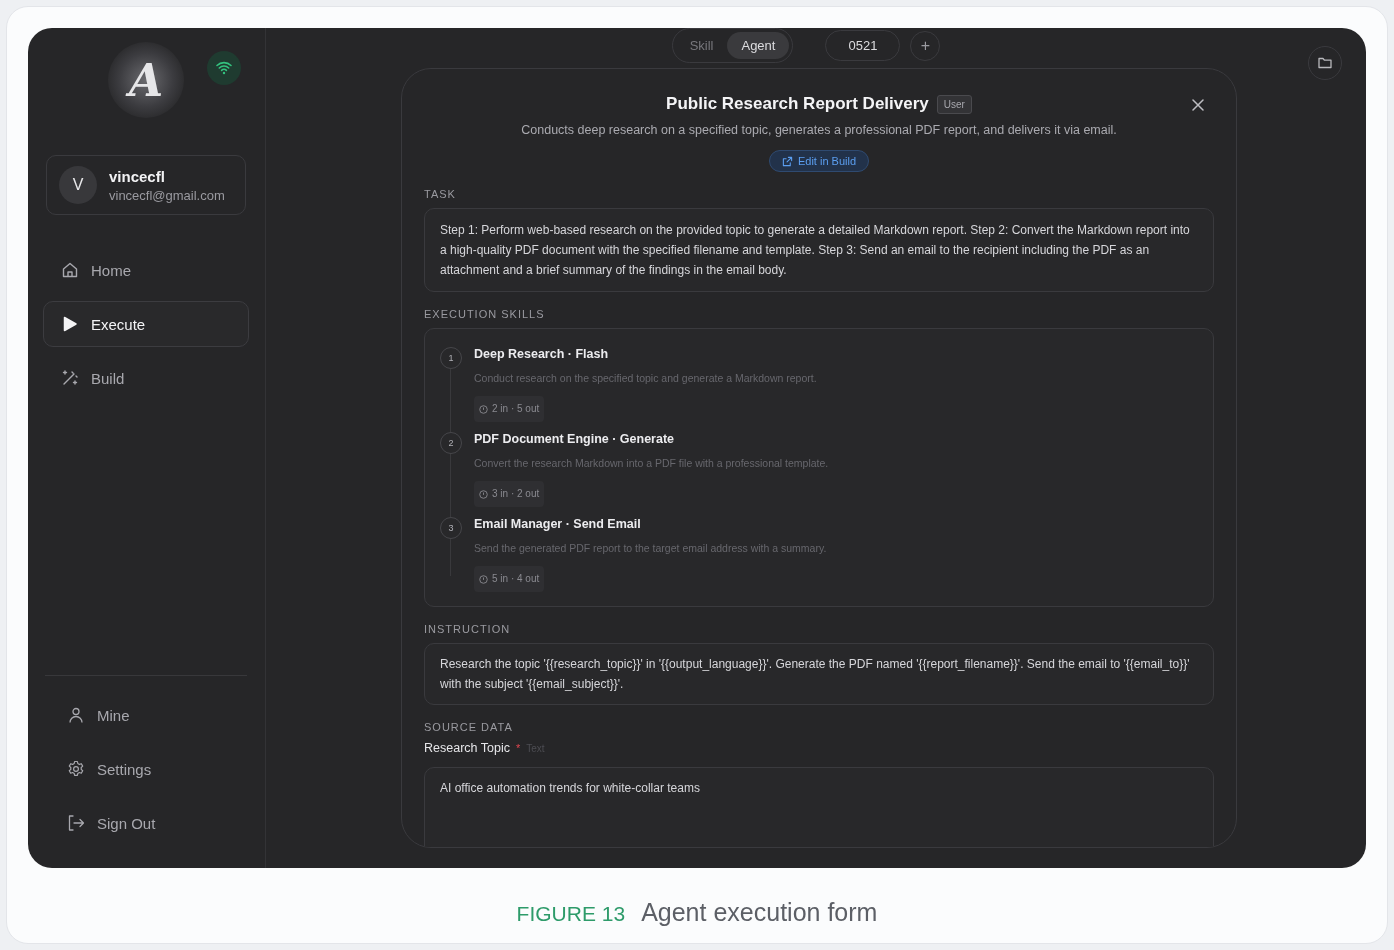 Image resolution: width=1394 pixels, height=950 pixels. I want to click on person-icon, so click(76, 715).